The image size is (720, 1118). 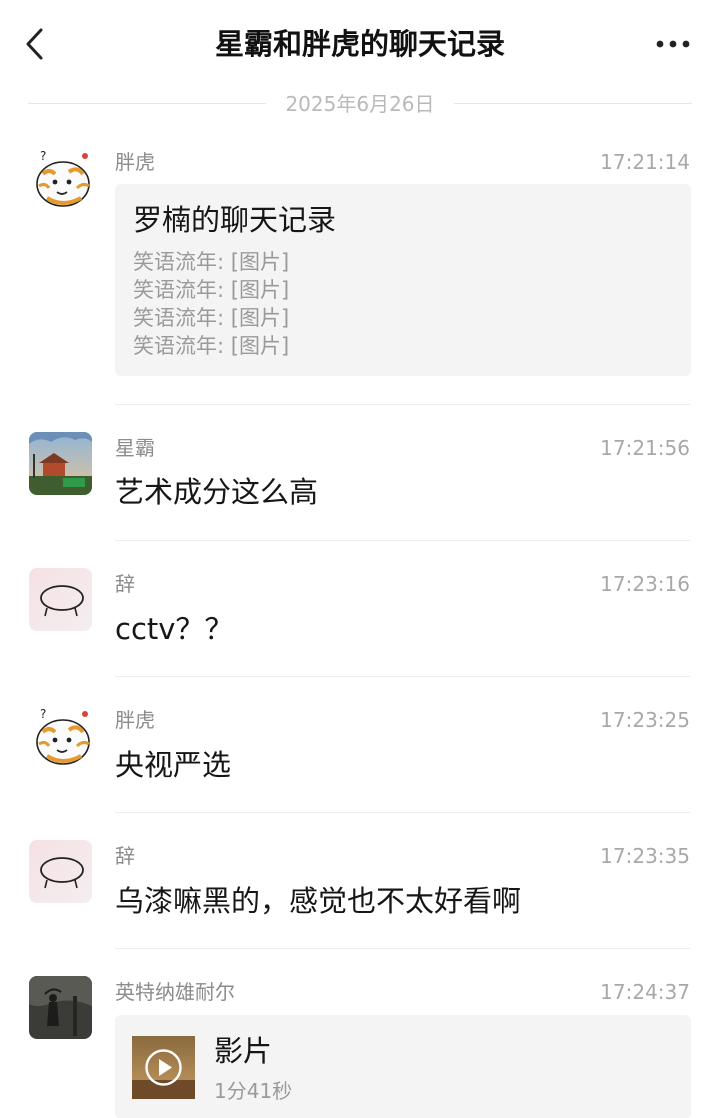 I want to click on page-title: 星霸和胖虎的聊天记录, so click(x=359, y=44).